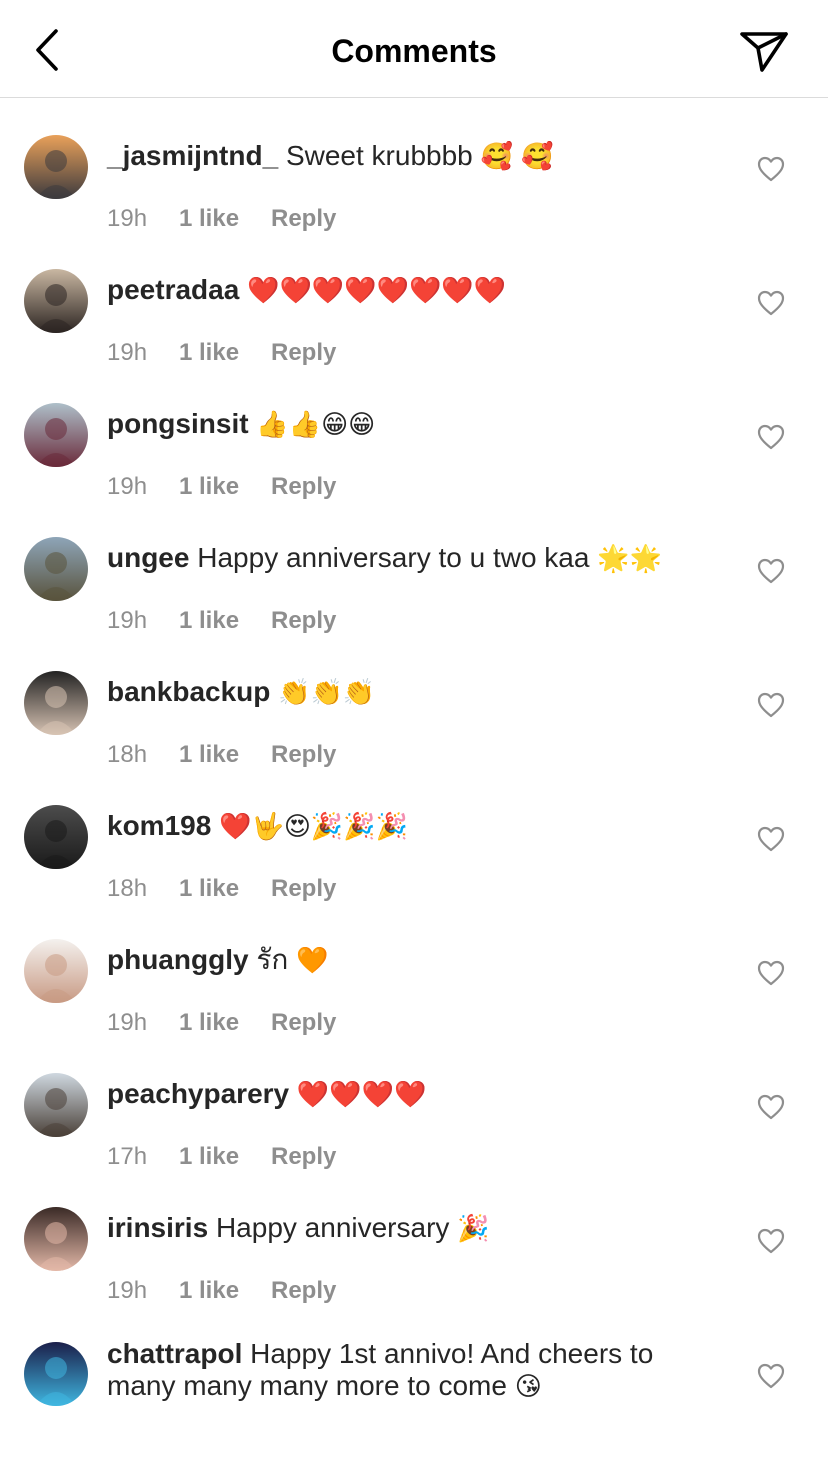 This screenshot has height=1462, width=828. What do you see at coordinates (312, 961) in the screenshot?
I see `comment-emoji: 🧡` at bounding box center [312, 961].